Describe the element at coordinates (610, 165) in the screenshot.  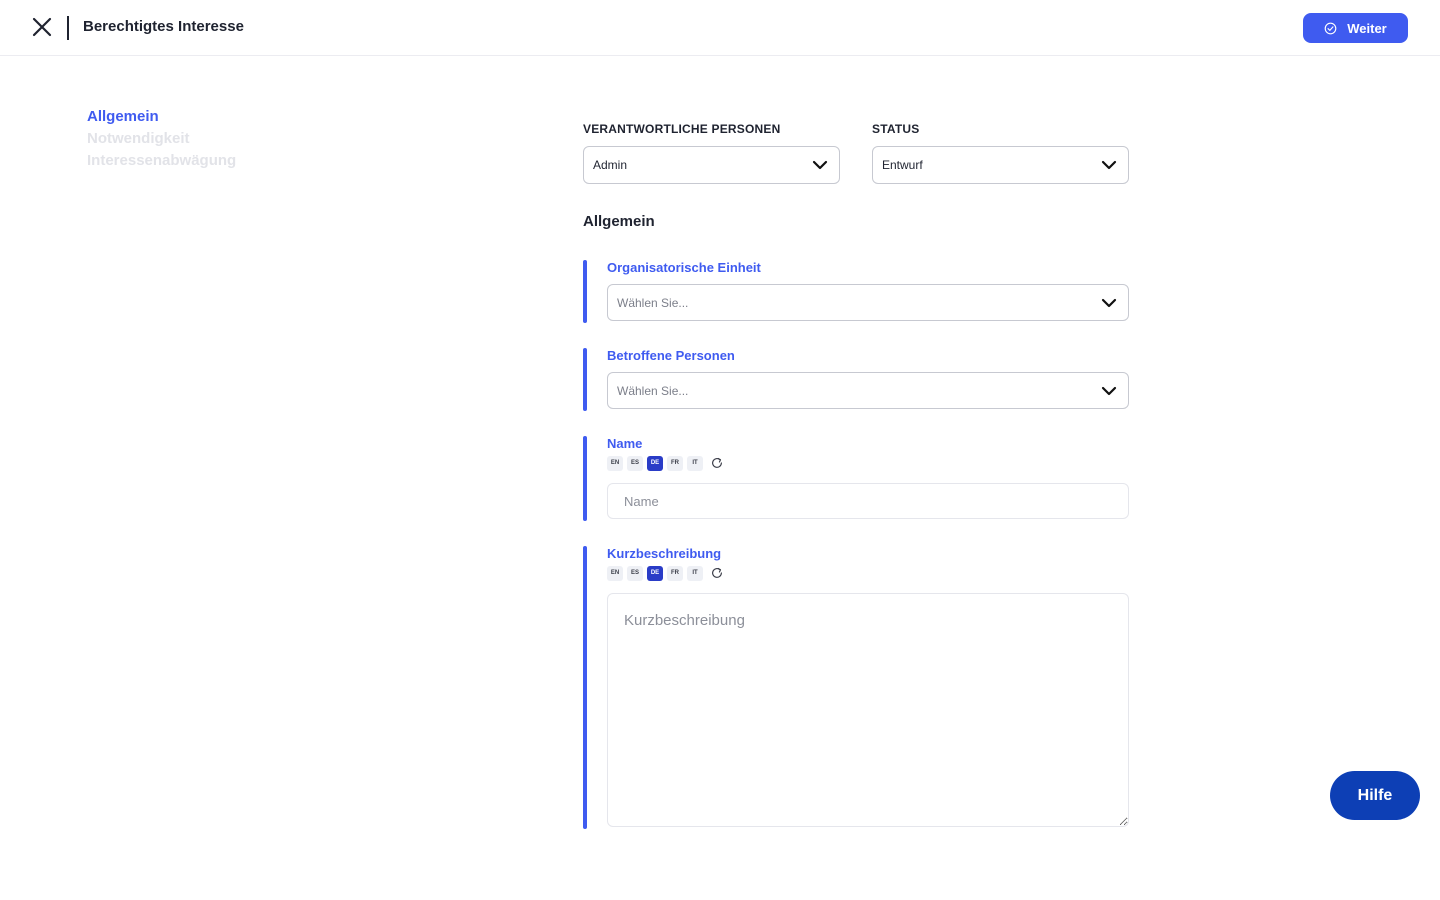
I see `responsible-value: Admin` at that location.